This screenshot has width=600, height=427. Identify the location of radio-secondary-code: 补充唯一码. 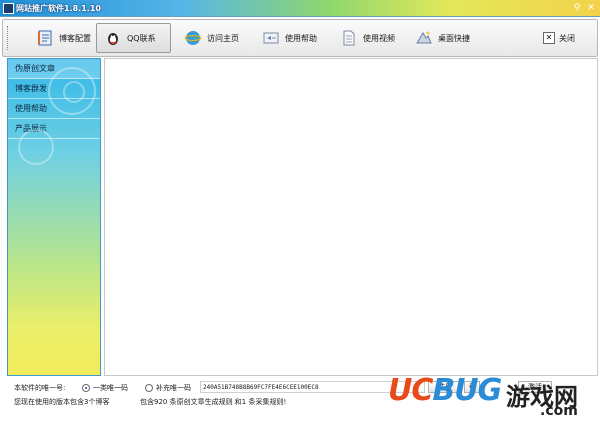
(168, 388).